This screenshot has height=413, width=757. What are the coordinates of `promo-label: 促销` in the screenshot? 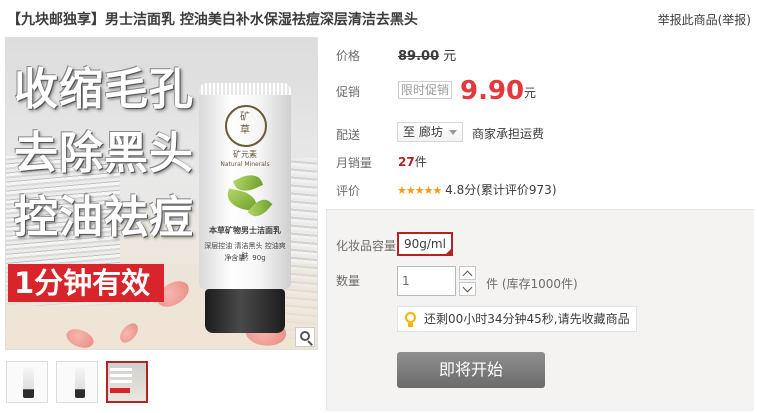 It's located at (348, 92).